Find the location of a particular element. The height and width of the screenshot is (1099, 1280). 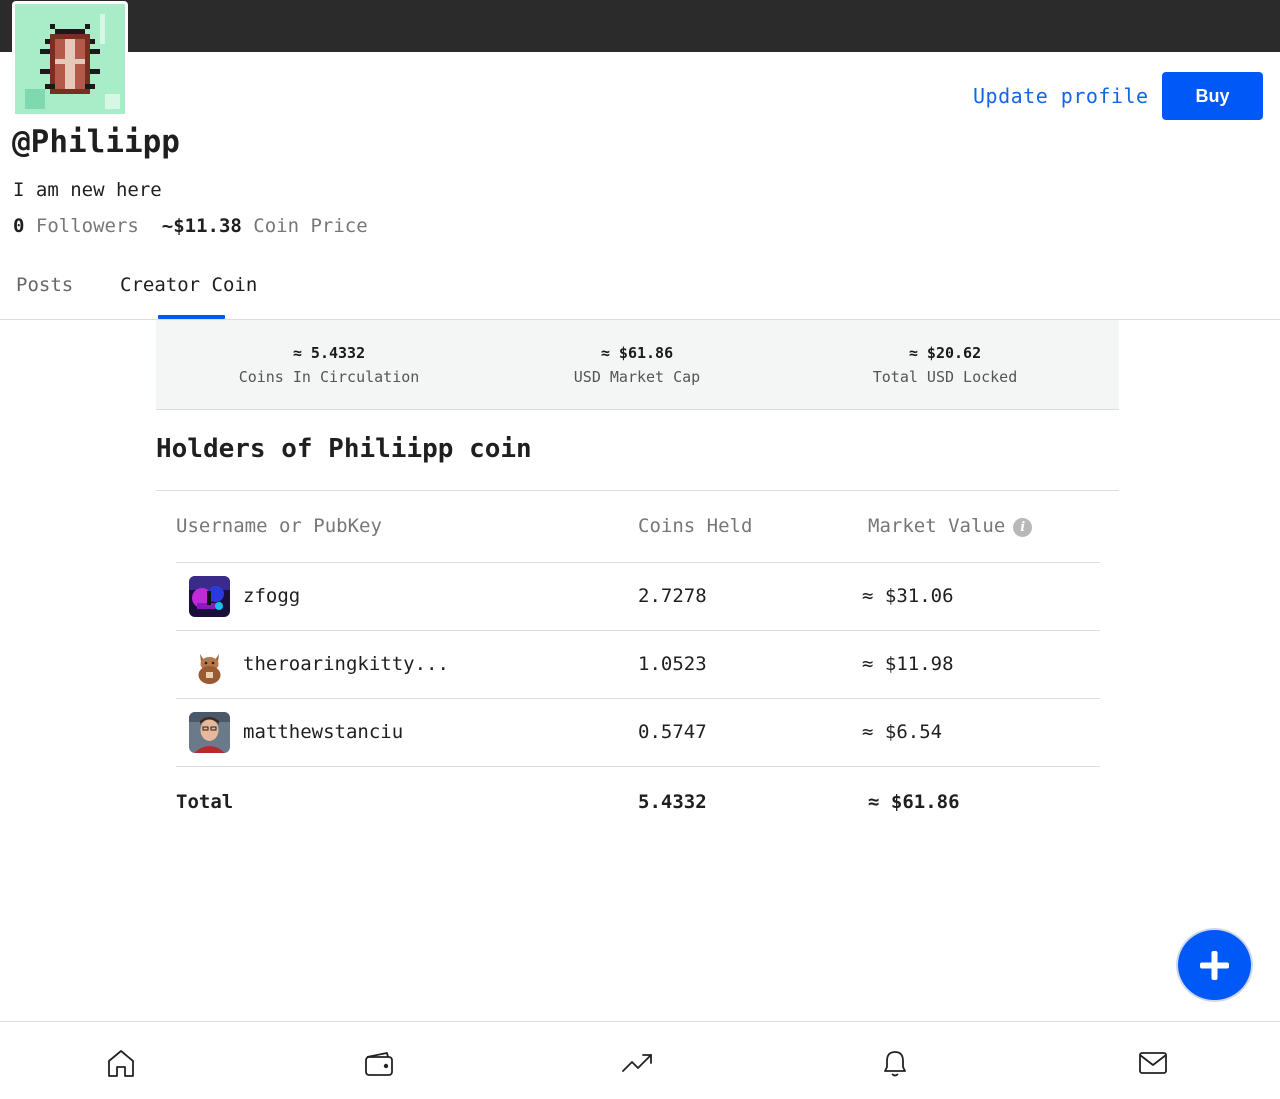

market-value-label: Market Value is located at coordinates (937, 526).